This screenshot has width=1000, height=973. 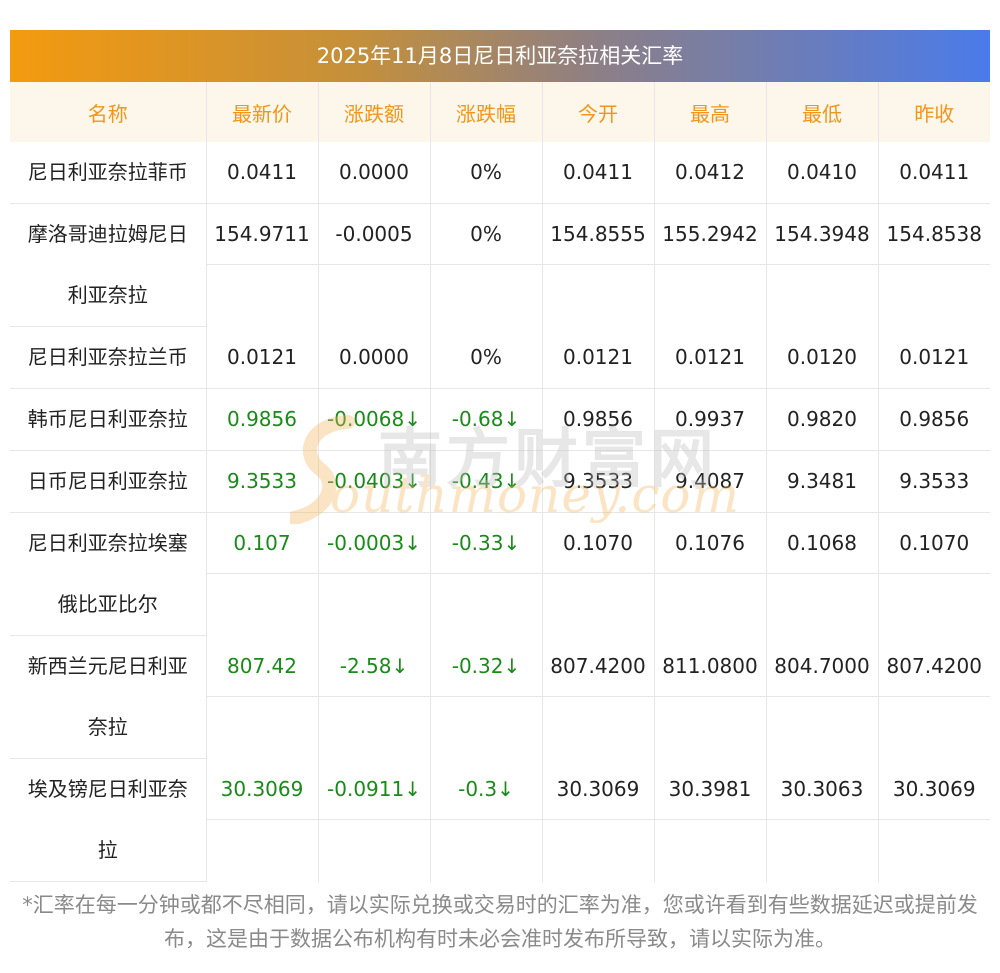 I want to click on latest-value-cell: 807.42, so click(x=261, y=697).